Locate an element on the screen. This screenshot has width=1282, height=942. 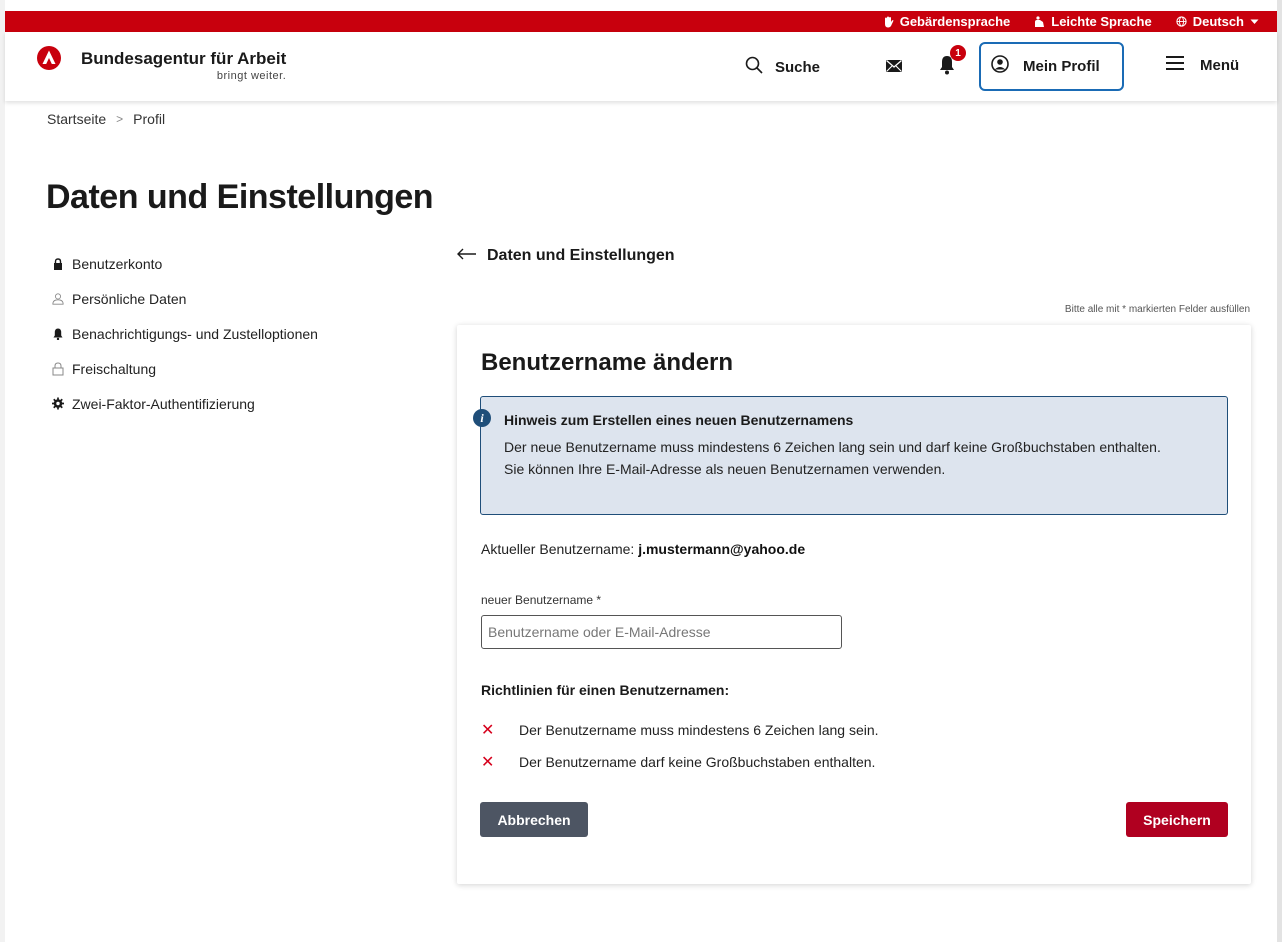
person-icon is located at coordinates (58, 299).